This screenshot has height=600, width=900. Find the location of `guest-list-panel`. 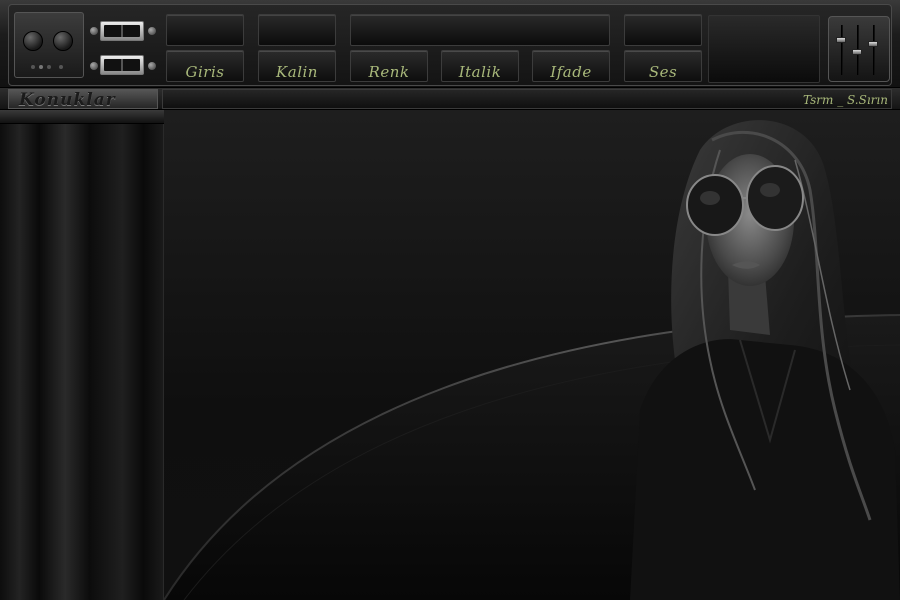

guest-list-panel is located at coordinates (82, 355).